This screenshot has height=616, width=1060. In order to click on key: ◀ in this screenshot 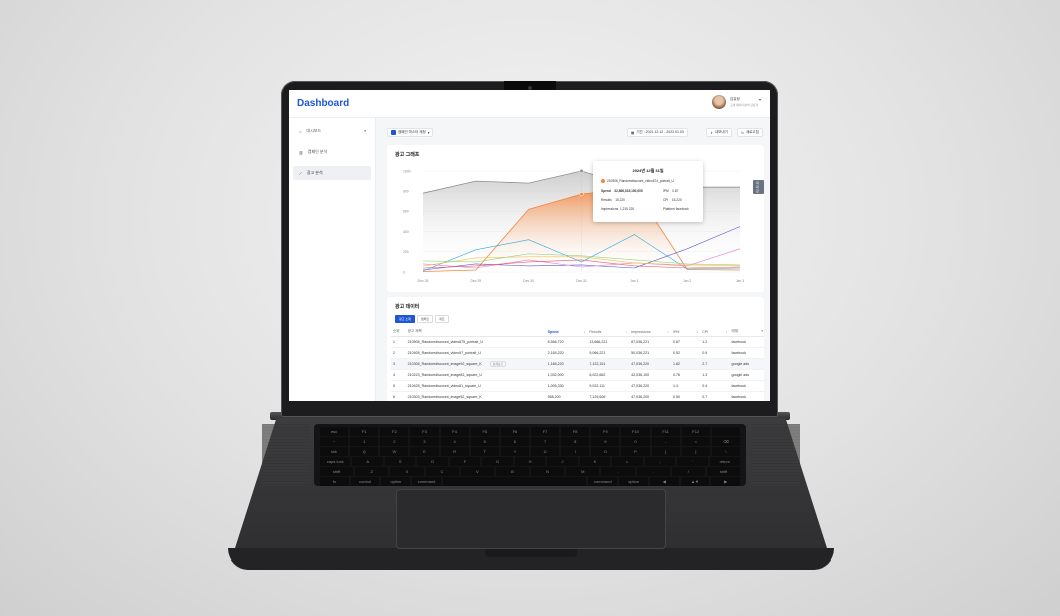, I will do `click(664, 481)`.